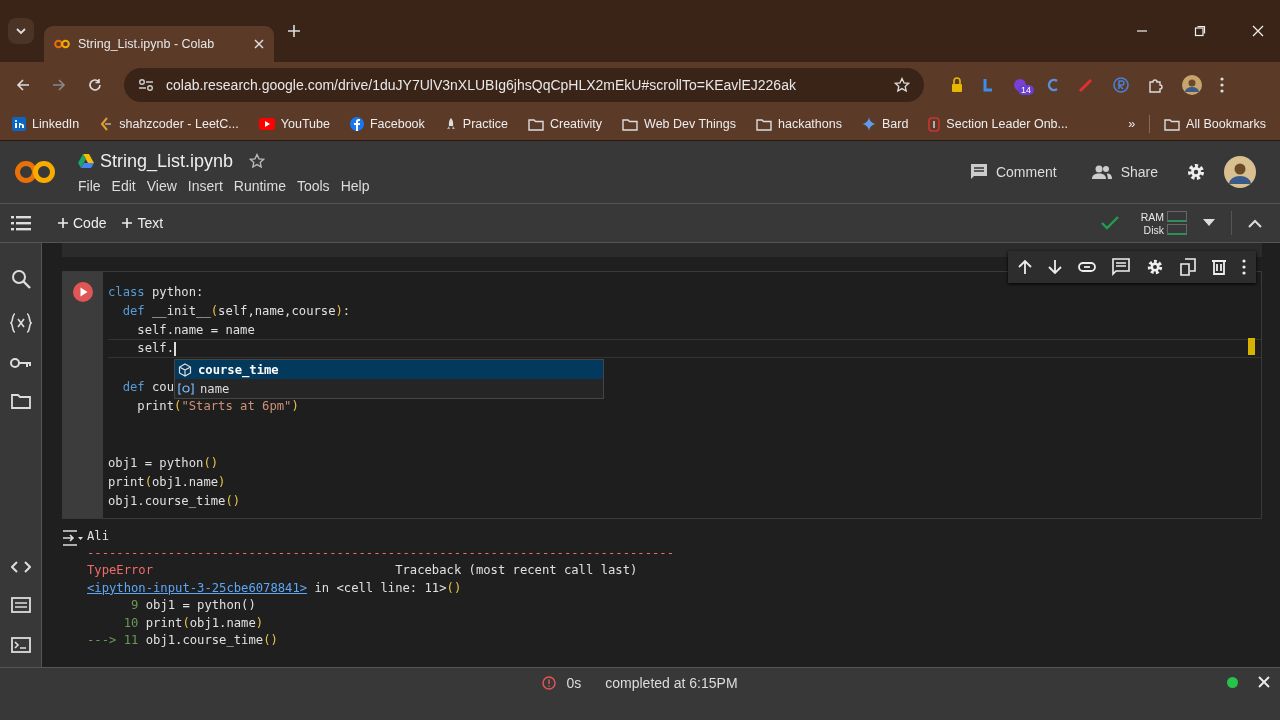 This screenshot has width=1280, height=720. What do you see at coordinates (86, 161) in the screenshot?
I see `drive-icon` at bounding box center [86, 161].